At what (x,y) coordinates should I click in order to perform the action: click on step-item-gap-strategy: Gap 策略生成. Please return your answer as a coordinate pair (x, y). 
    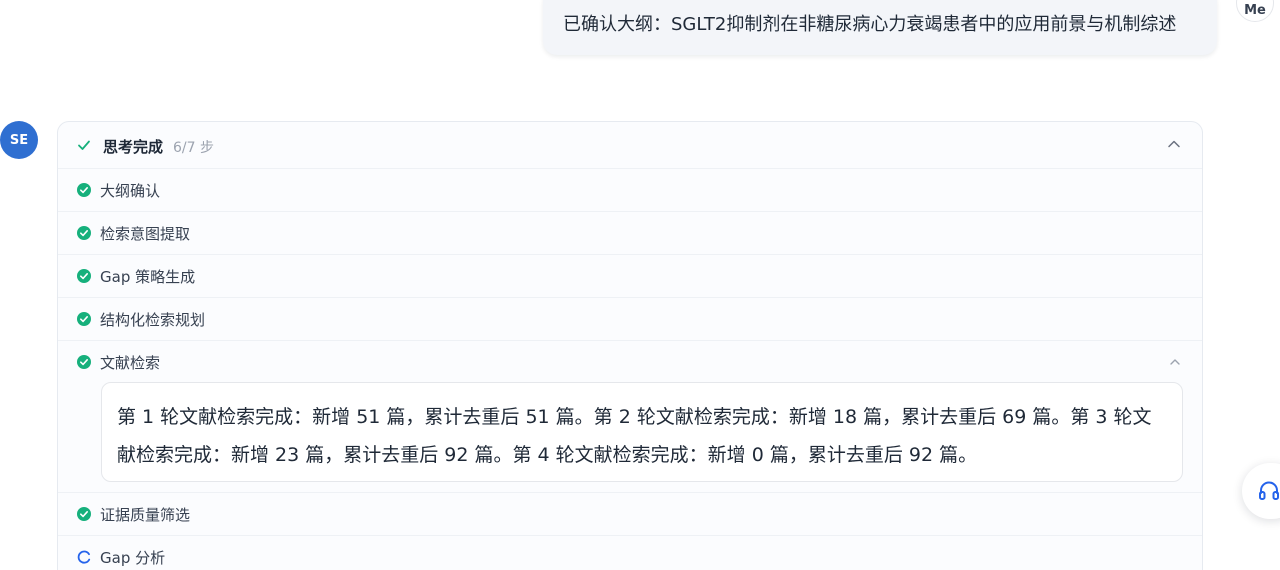
    Looking at the image, I should click on (630, 275).